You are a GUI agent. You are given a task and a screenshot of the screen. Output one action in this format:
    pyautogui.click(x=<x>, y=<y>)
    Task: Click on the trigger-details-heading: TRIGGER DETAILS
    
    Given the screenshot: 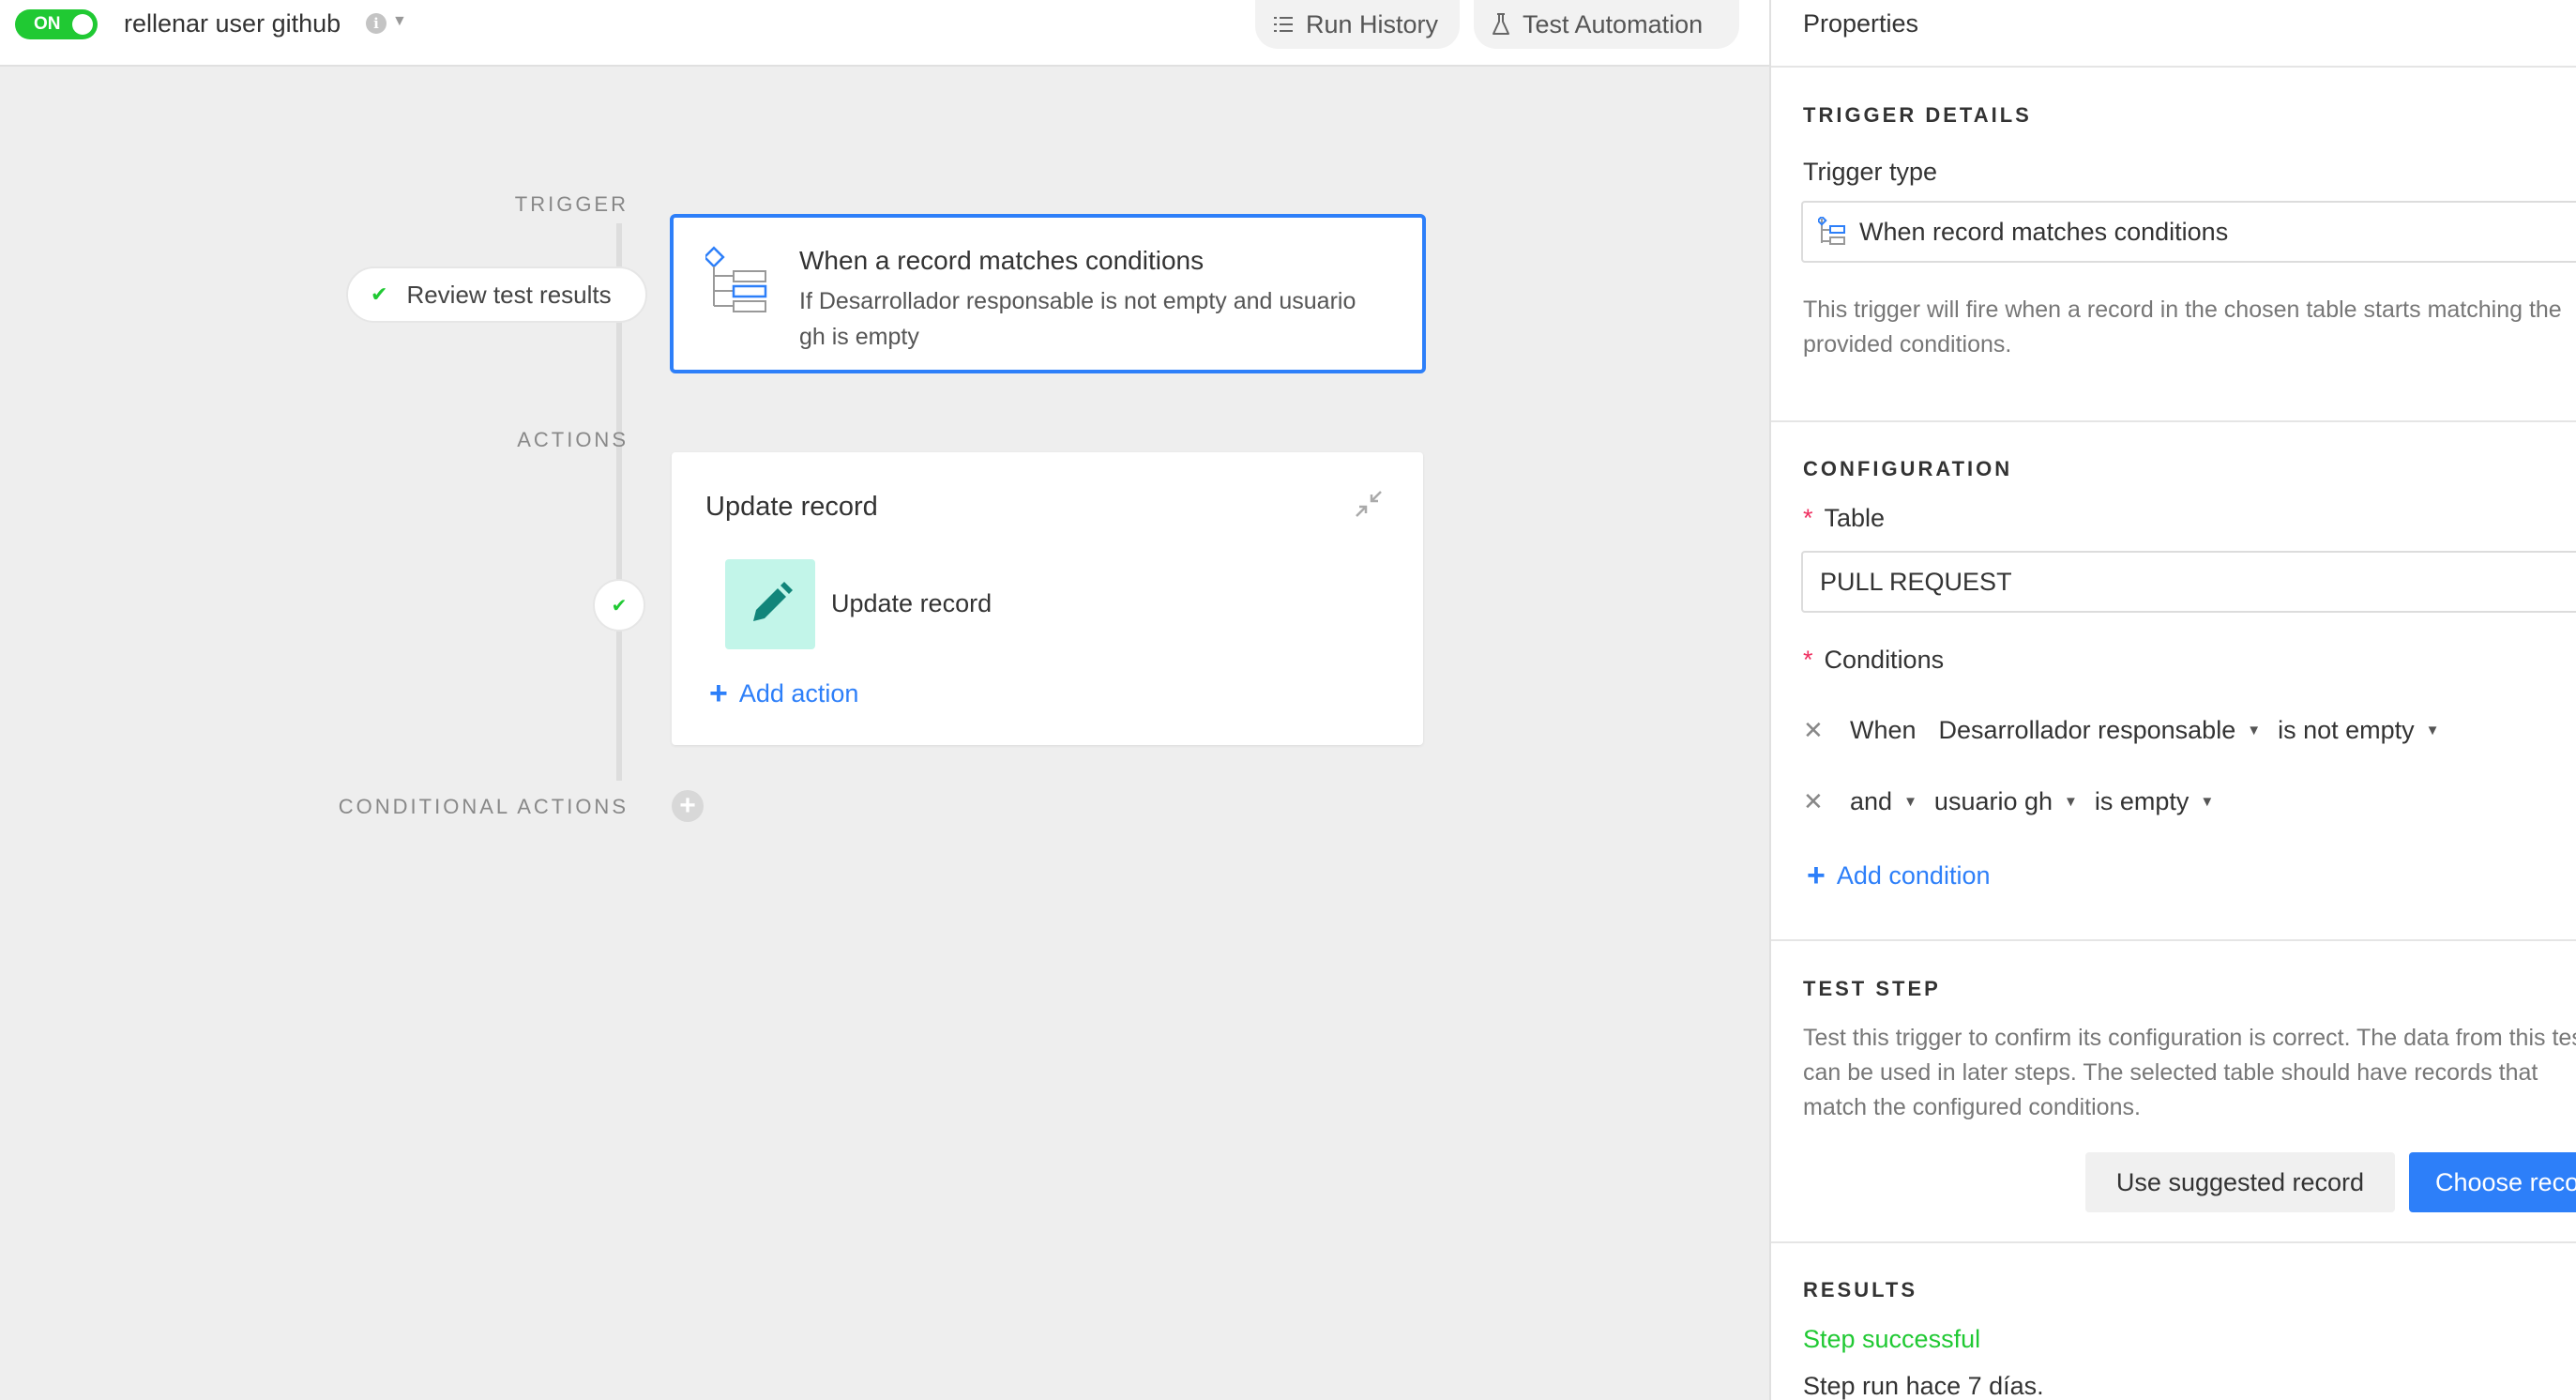 What is the action you would take?
    pyautogui.click(x=1918, y=115)
    